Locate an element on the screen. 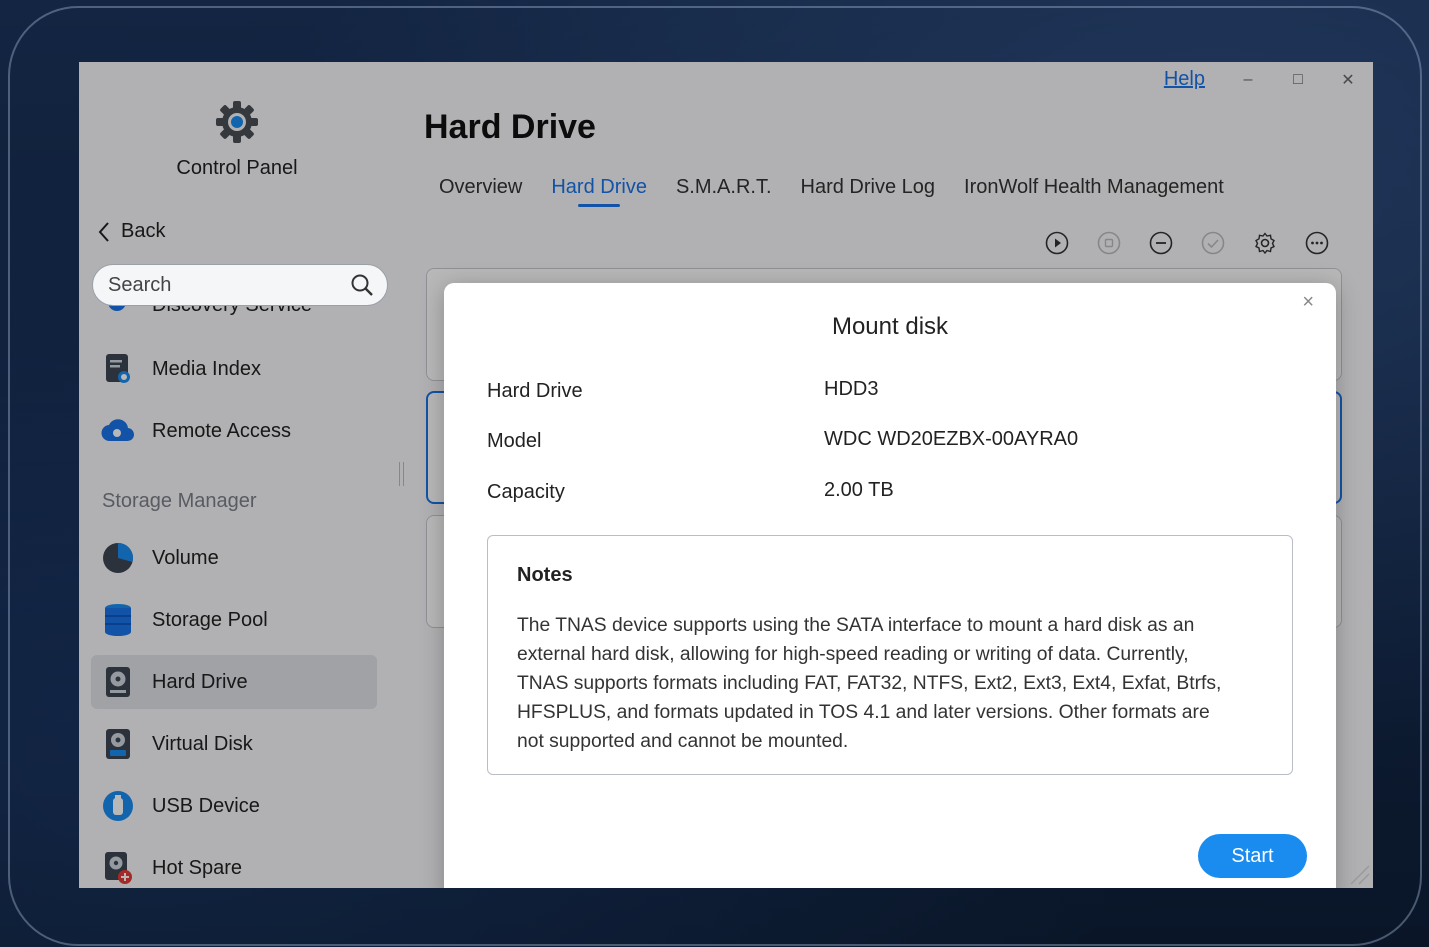 The height and width of the screenshot is (947, 1429). field-label: Hard Drive is located at coordinates (535, 391).